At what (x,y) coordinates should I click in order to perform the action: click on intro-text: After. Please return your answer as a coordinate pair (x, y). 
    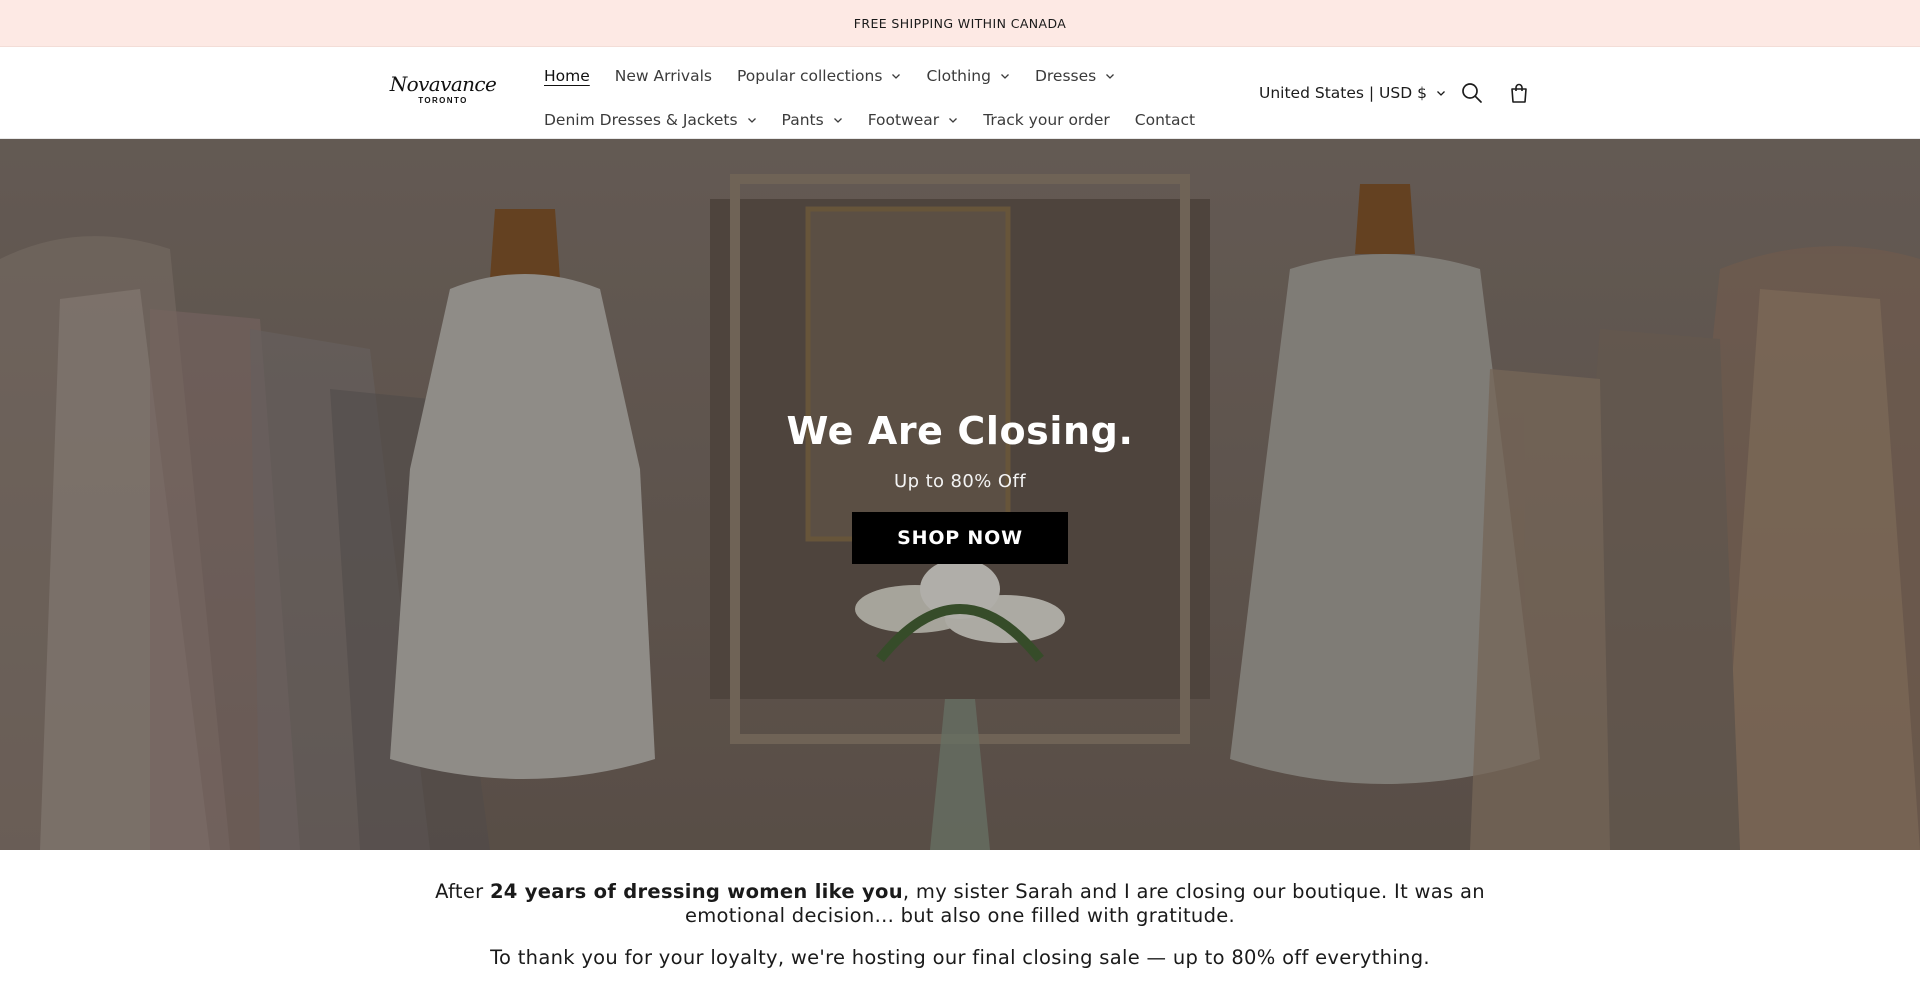
    Looking at the image, I should click on (462, 891).